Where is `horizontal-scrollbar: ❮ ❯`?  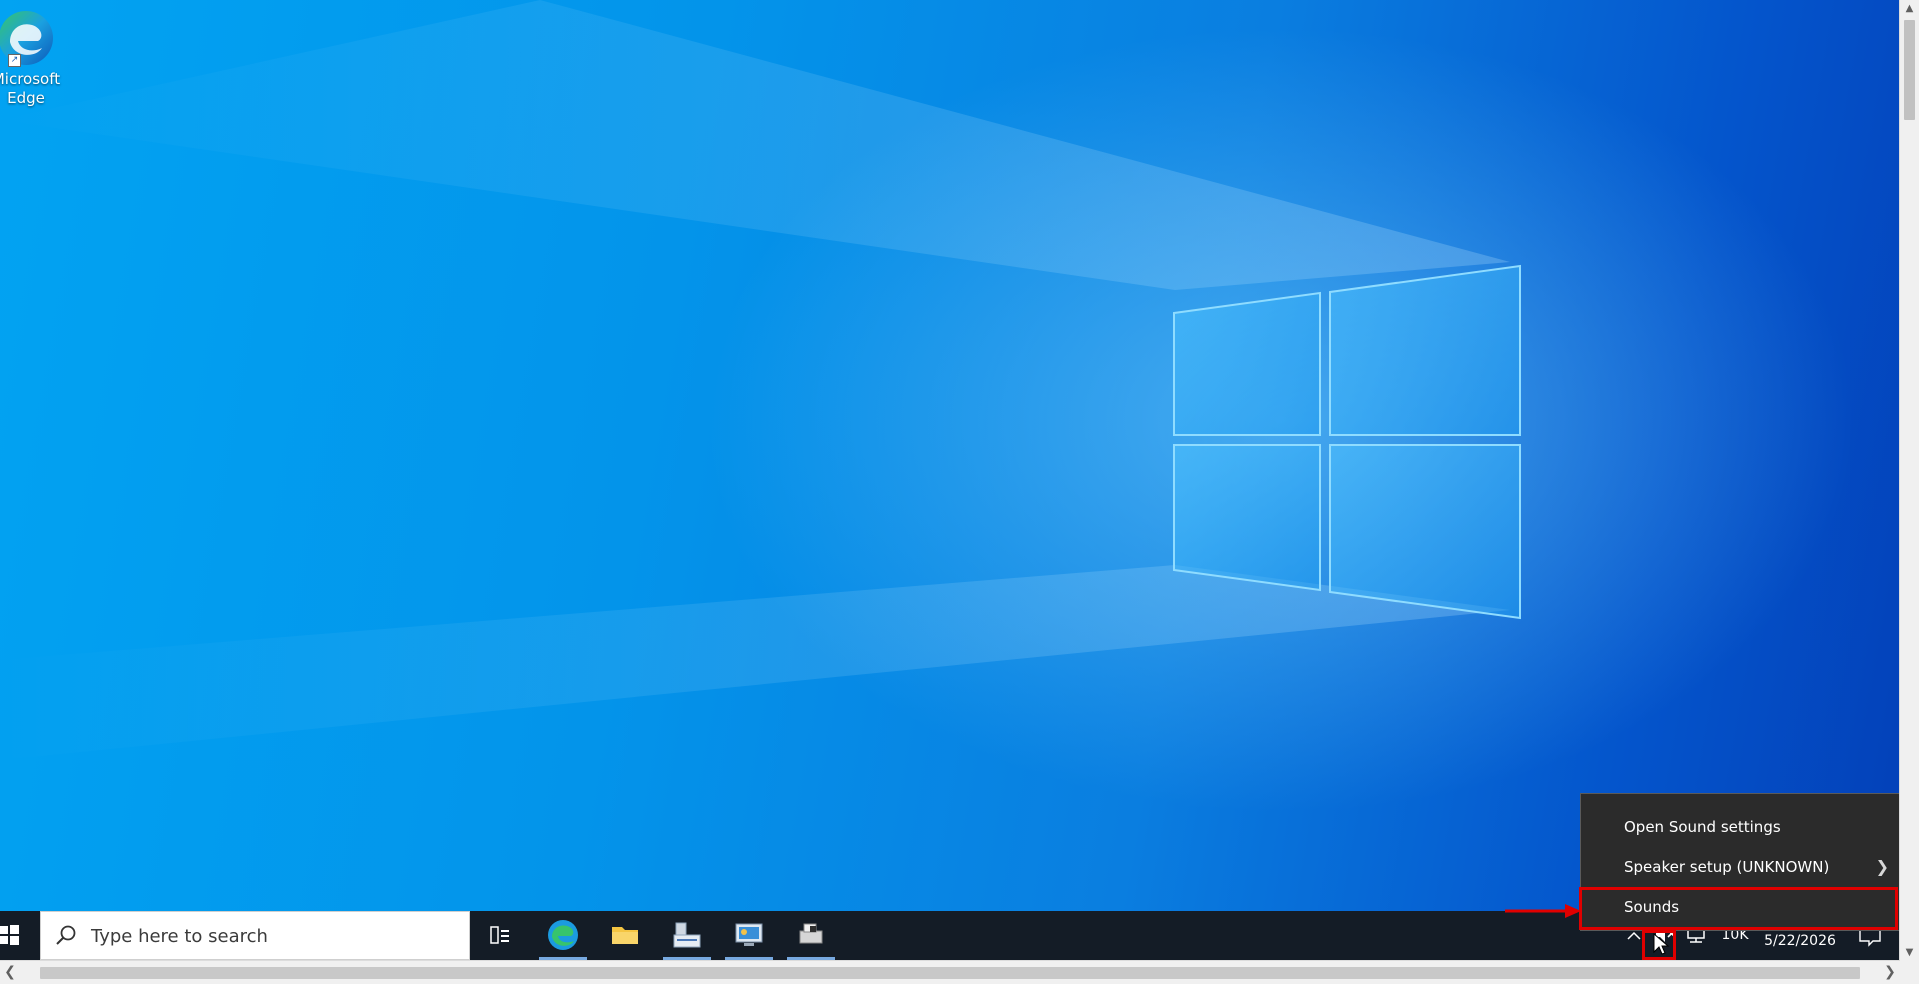 horizontal-scrollbar: ❮ ❯ is located at coordinates (950, 972).